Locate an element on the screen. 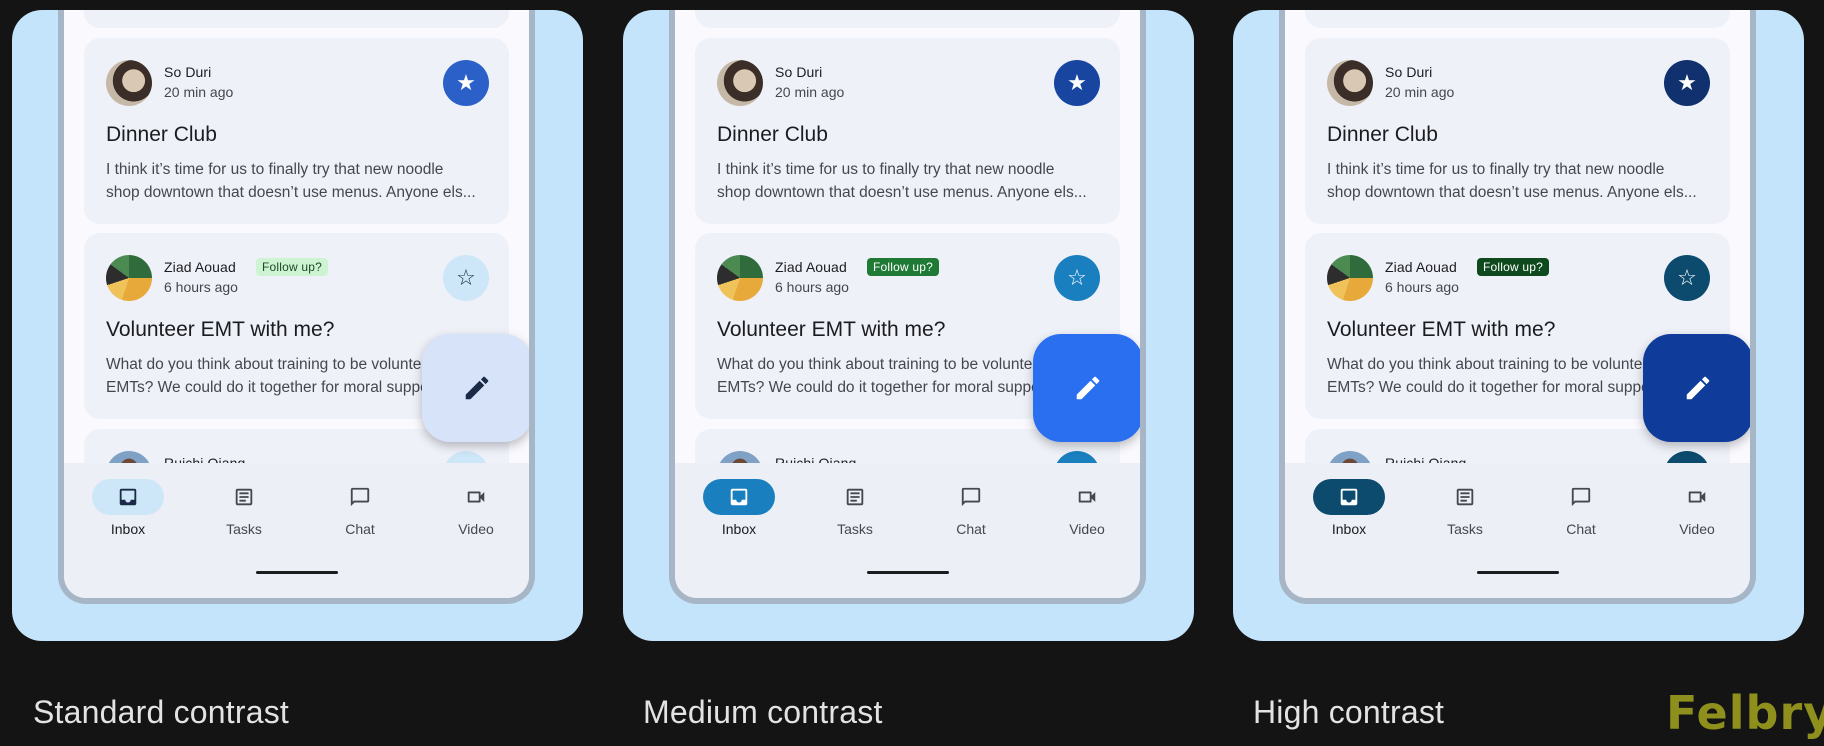 The width and height of the screenshot is (1824, 746). caption-medium-contrast: Medium contrast is located at coordinates (763, 712).